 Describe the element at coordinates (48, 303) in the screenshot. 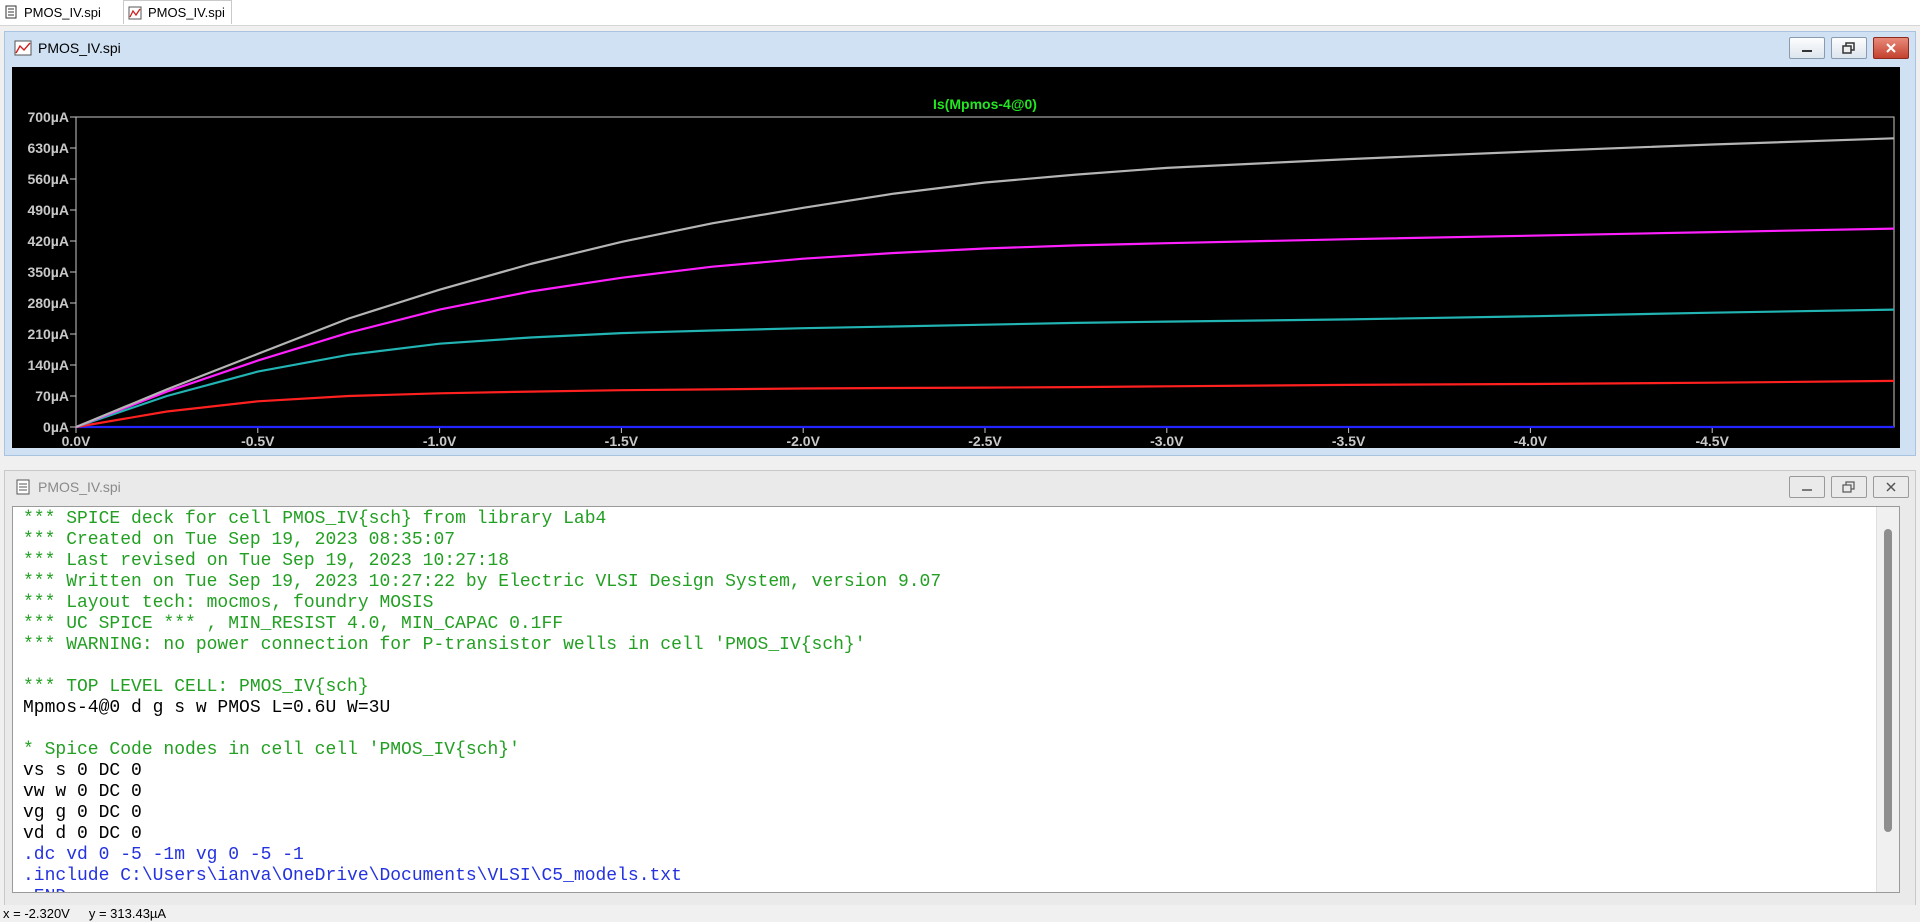

I see `y-tick-label: 280µA` at that location.